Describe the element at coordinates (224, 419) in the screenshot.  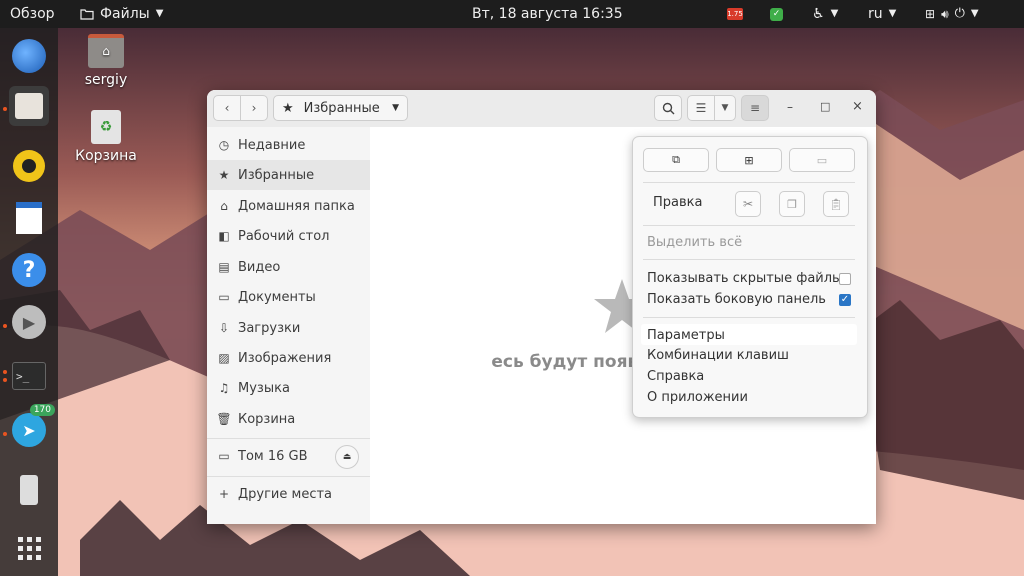
I see `trash-icon: 🗑︎` at that location.